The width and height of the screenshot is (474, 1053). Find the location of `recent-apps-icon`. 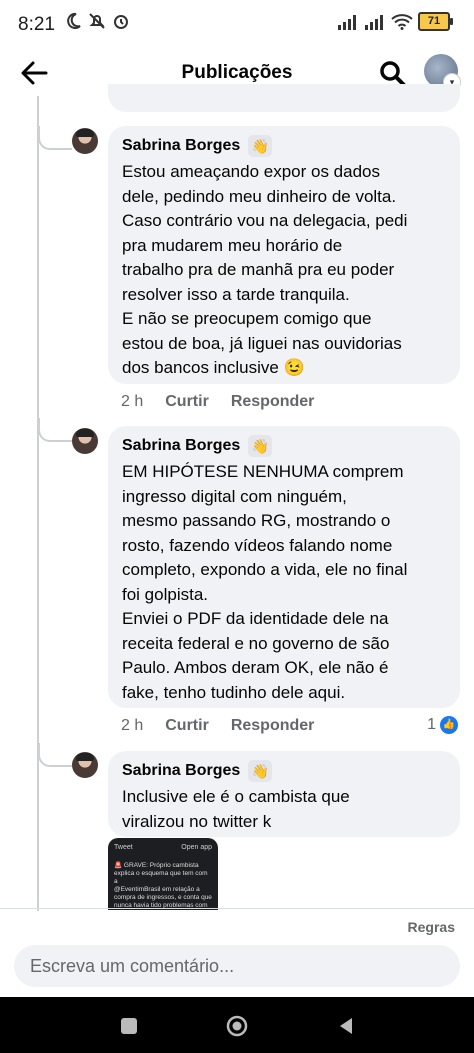

recent-apps-icon is located at coordinates (129, 1026).